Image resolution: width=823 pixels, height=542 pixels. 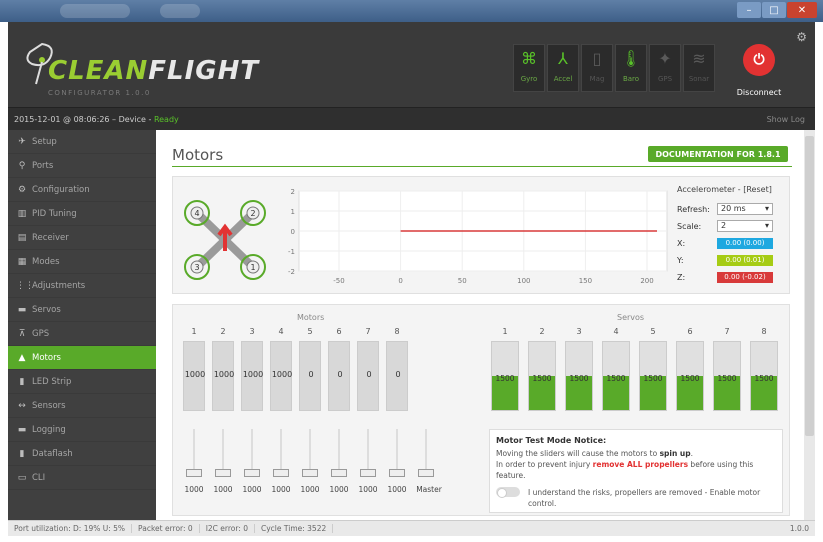 I want to click on motor-bar: 0, so click(x=339, y=376).